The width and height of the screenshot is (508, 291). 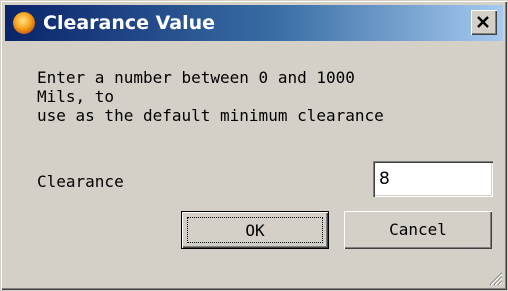 I want to click on app-flame-icon, so click(x=24, y=23).